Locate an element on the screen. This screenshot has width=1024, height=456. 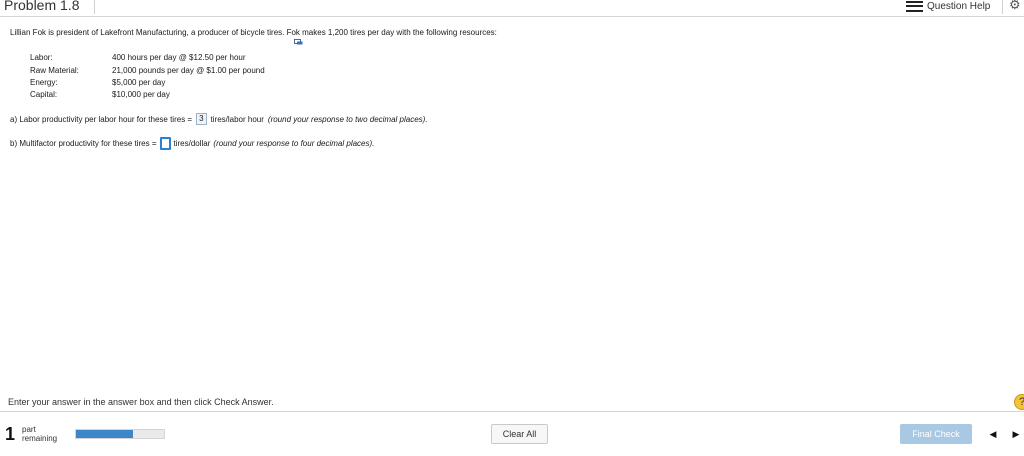
resource-label: Raw Material: is located at coordinates (54, 70).